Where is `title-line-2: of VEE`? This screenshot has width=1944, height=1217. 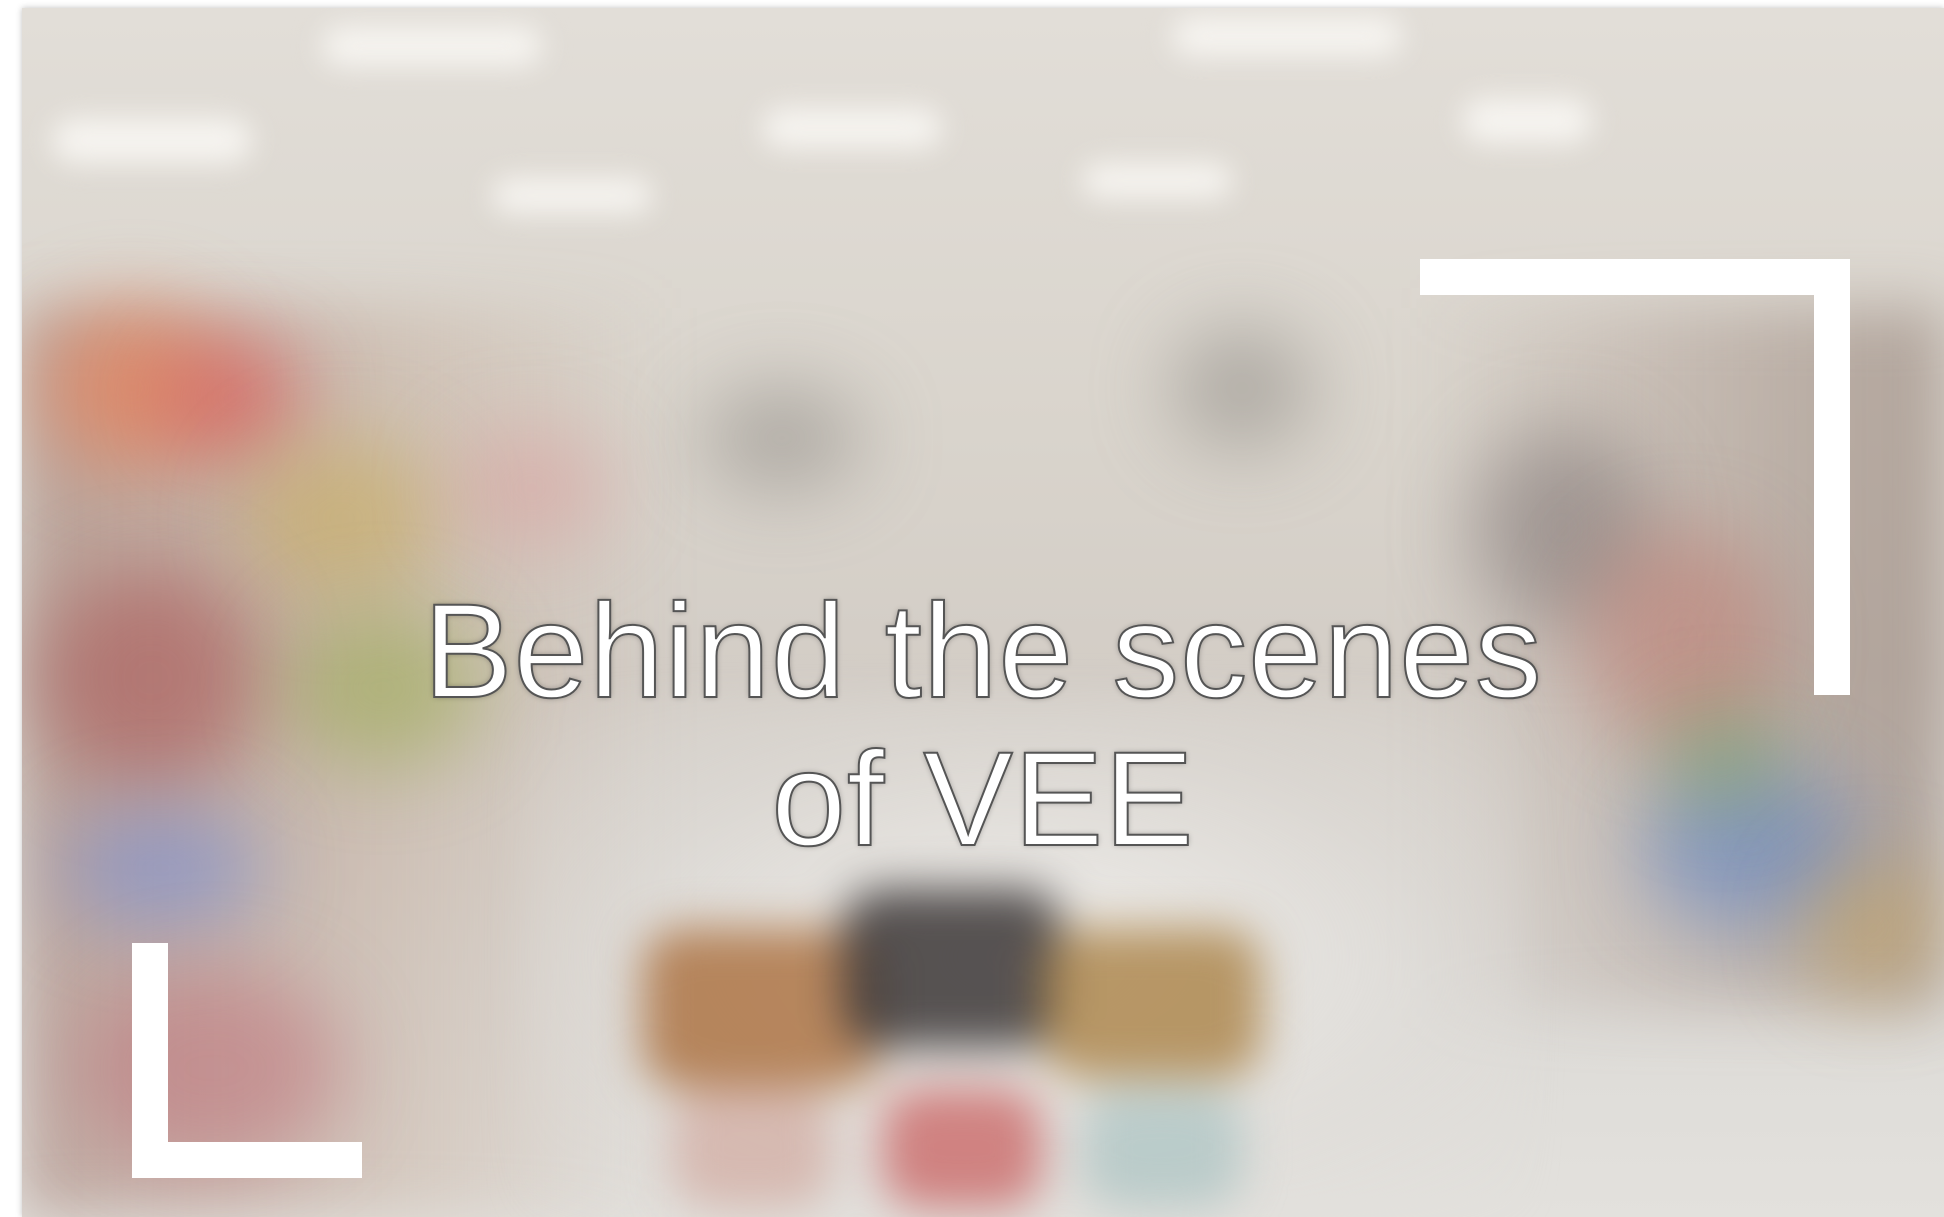 title-line-2: of VEE is located at coordinates (982, 800).